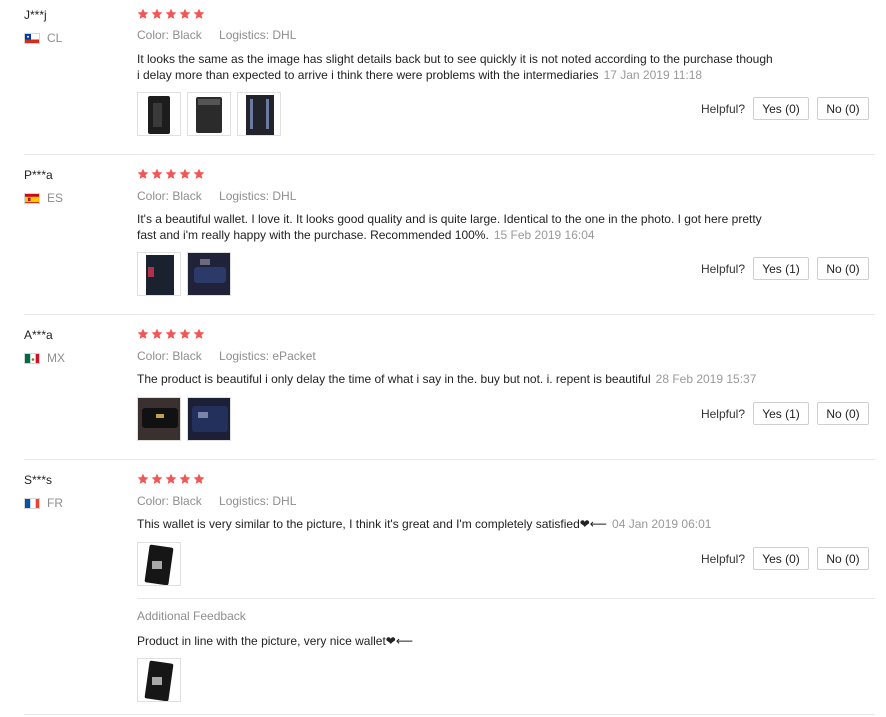 This screenshot has width=886, height=717. What do you see at coordinates (38, 335) in the screenshot?
I see `reviewer-name: A***a` at bounding box center [38, 335].